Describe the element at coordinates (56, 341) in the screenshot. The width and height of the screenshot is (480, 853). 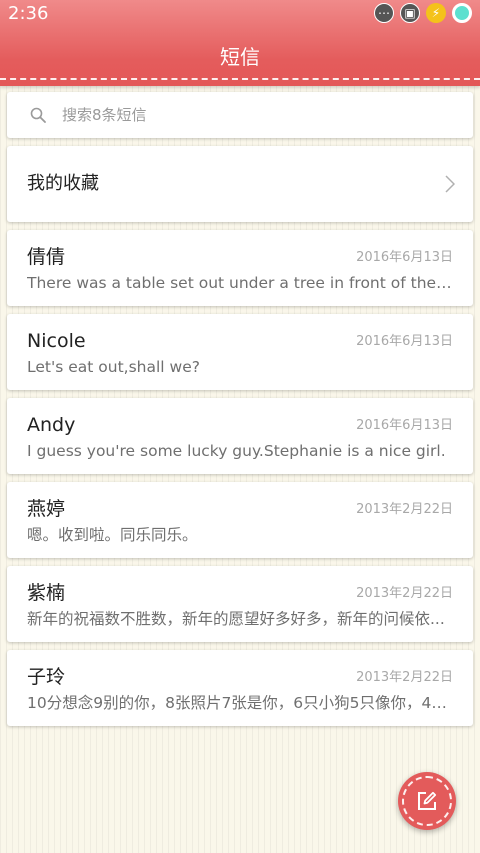
I see `message-sender: Nicole` at that location.